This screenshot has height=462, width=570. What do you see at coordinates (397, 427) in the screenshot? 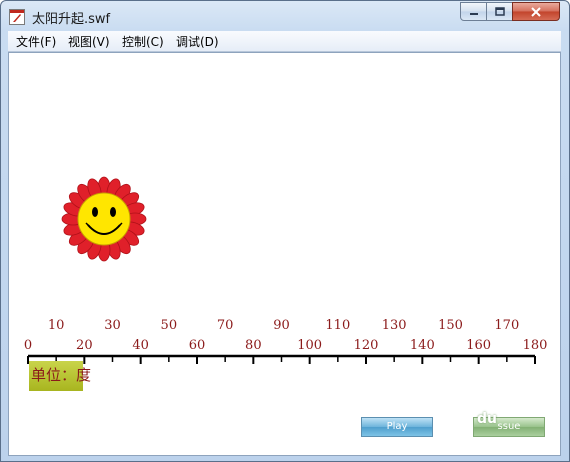
I see `play-button: Play` at bounding box center [397, 427].